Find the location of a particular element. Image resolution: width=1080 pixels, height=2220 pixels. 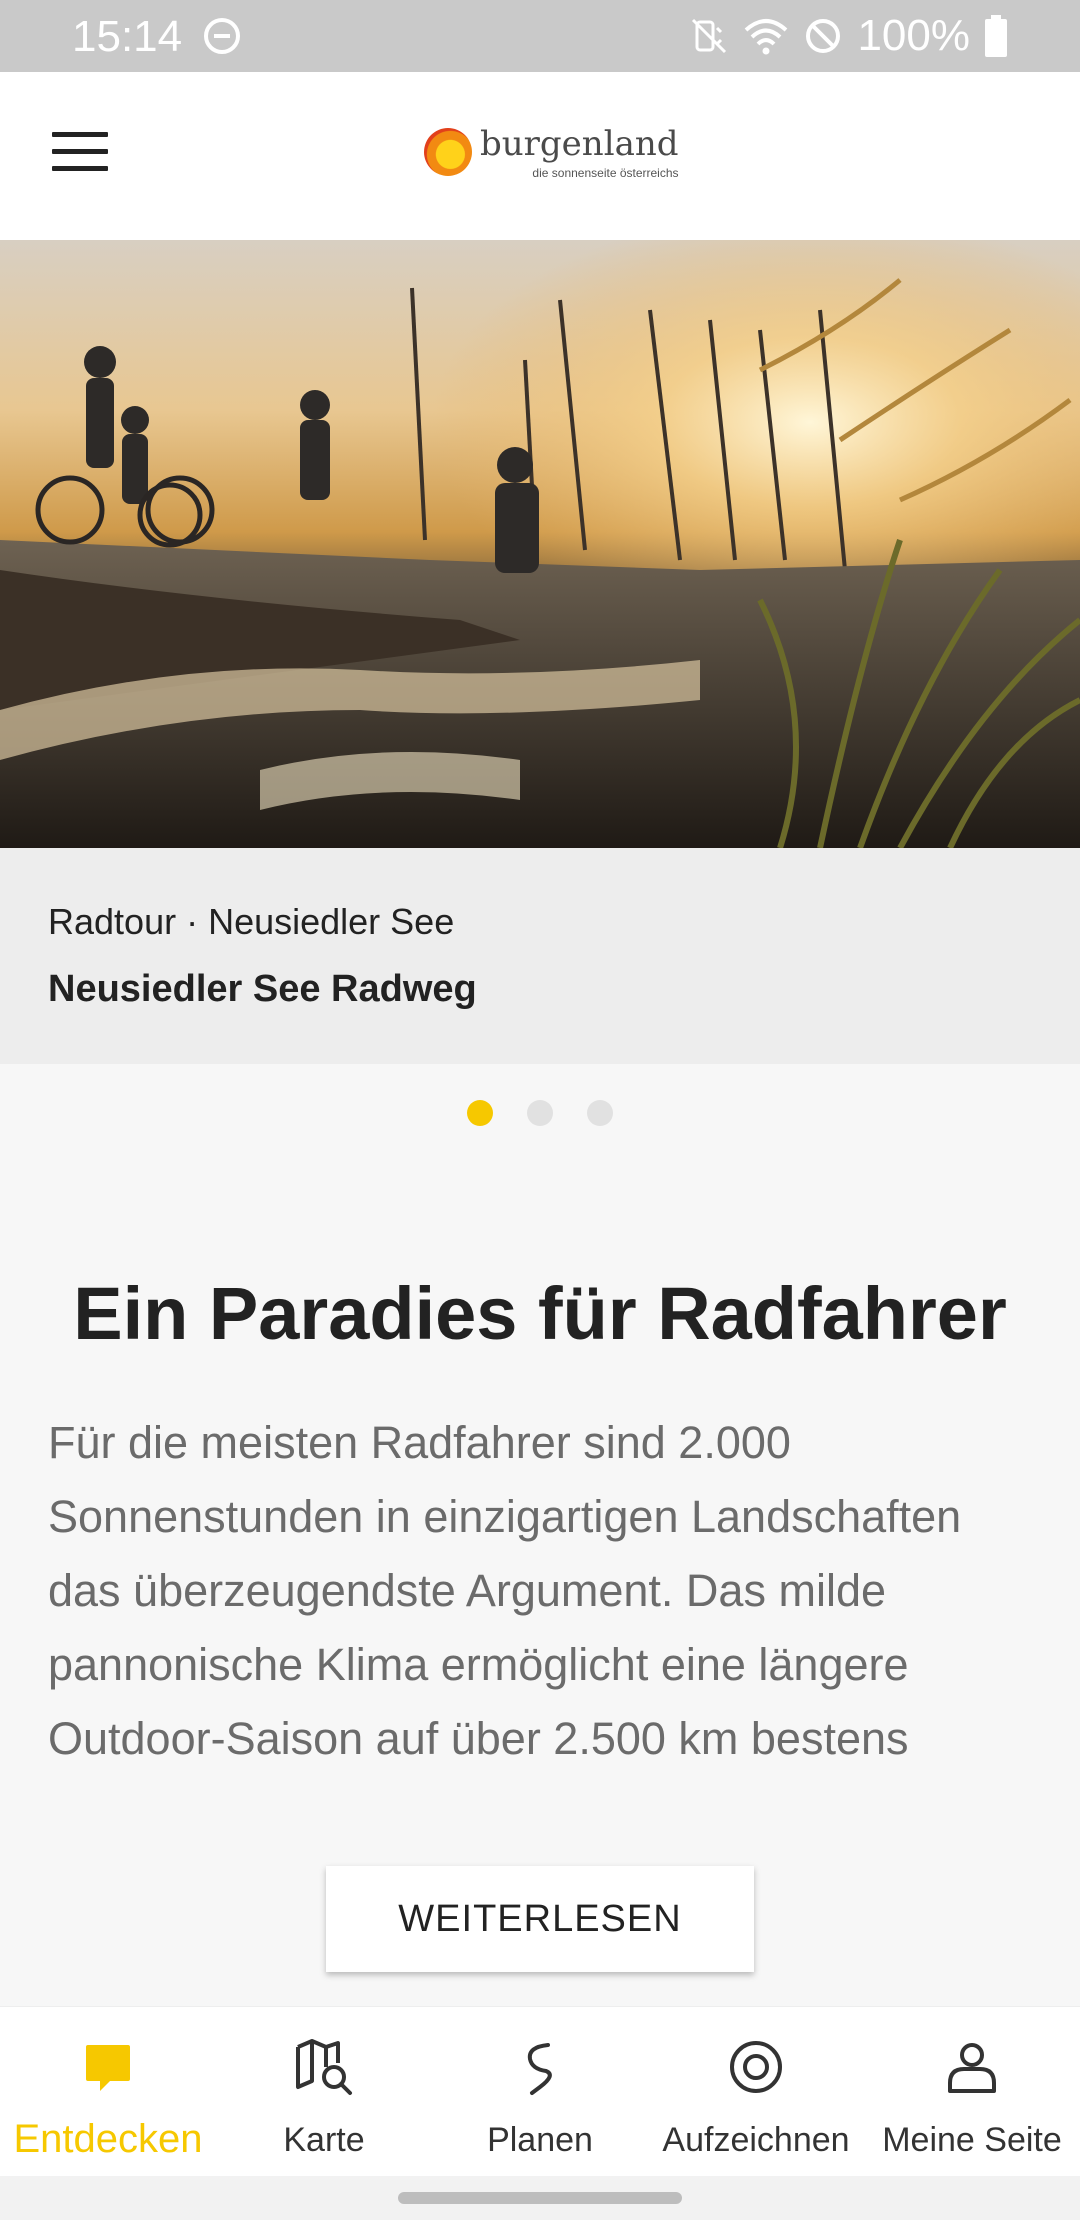

logo-claim: die sonnenseite österreichs is located at coordinates (605, 173).